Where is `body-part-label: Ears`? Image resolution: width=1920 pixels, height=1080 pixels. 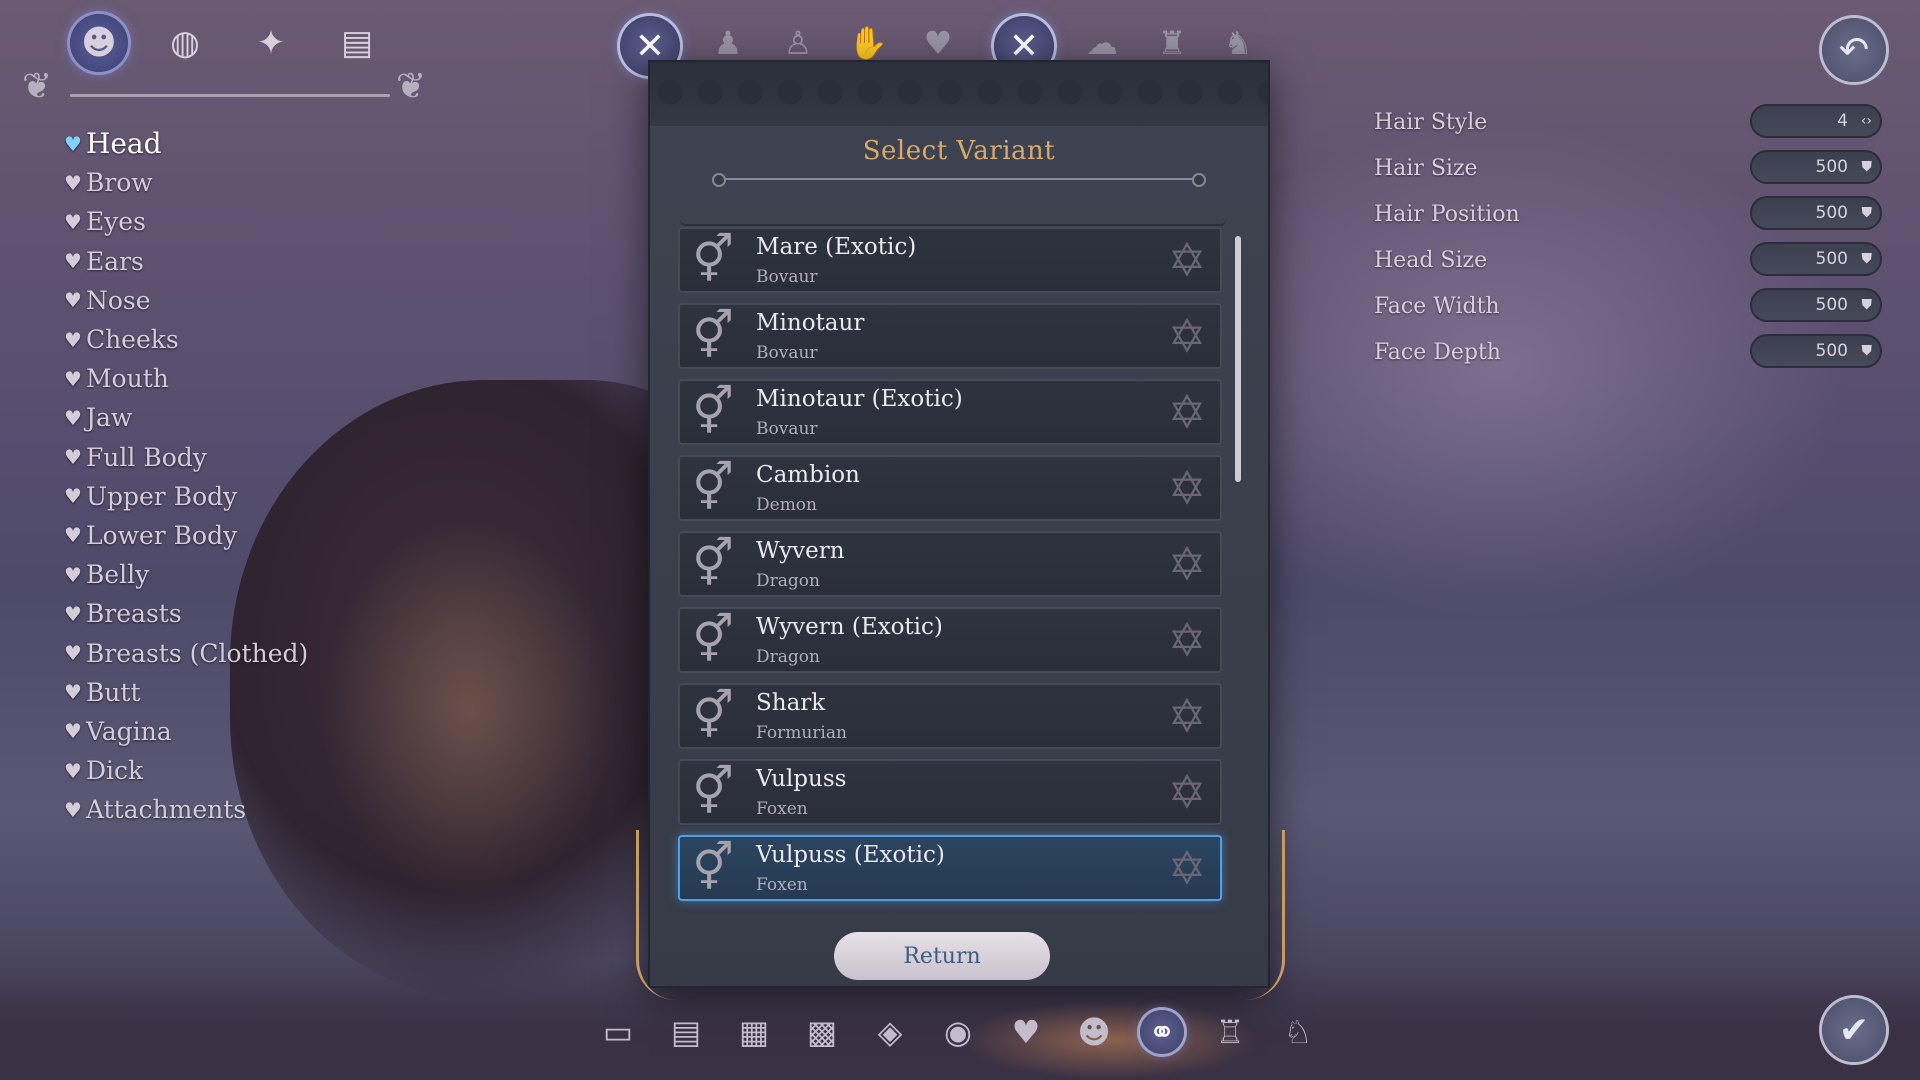 body-part-label: Ears is located at coordinates (114, 261).